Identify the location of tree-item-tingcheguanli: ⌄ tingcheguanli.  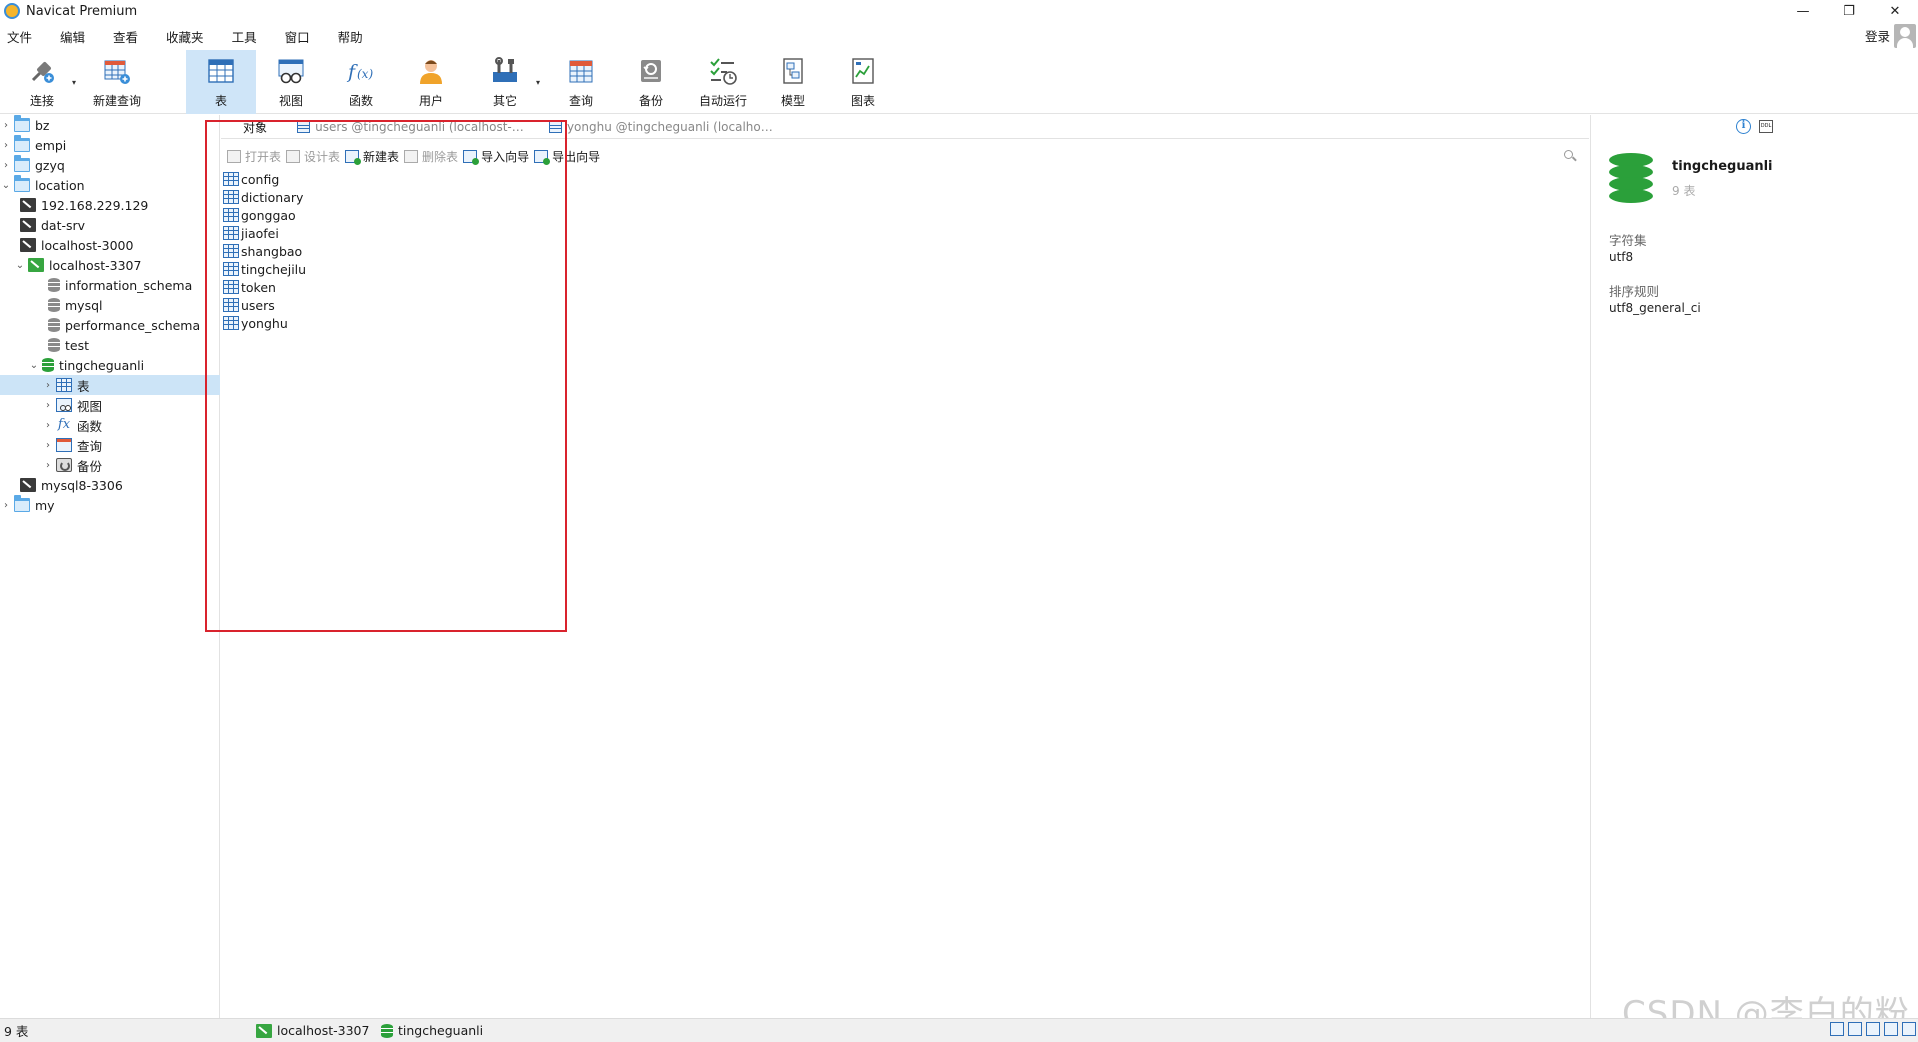
(110, 365).